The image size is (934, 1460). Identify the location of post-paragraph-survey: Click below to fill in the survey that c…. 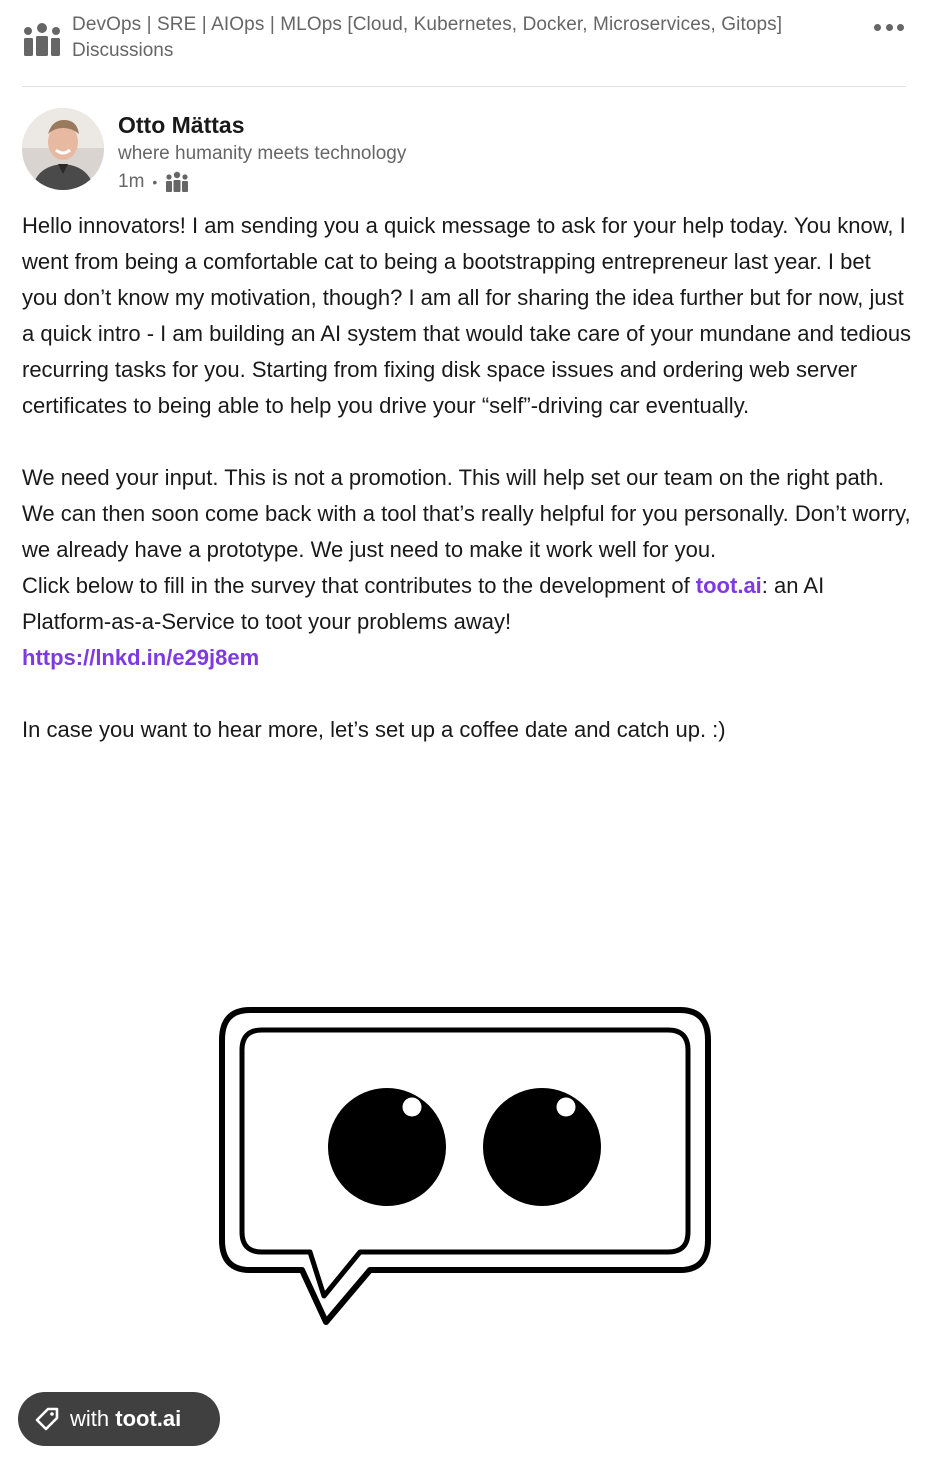
(467, 604).